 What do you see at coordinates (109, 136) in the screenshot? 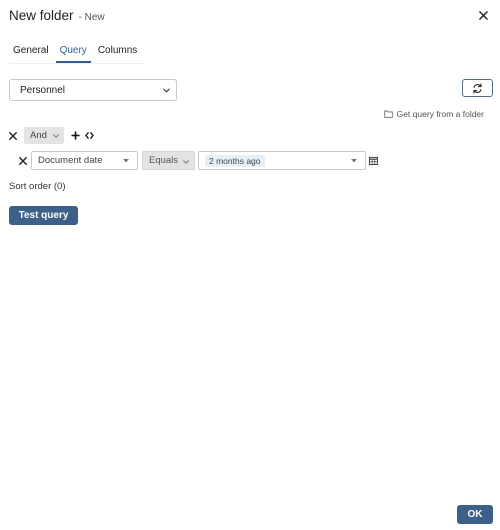
I see `query-group-row: And` at bounding box center [109, 136].